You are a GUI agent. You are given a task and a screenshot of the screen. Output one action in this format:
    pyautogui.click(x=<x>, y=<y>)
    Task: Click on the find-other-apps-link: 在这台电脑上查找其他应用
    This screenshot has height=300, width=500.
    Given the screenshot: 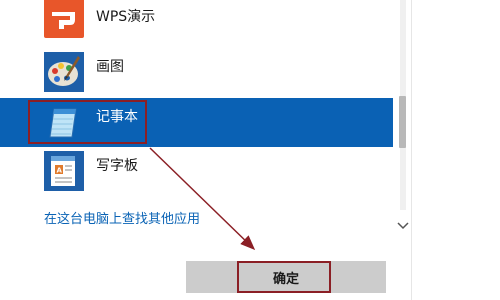 What is the action you would take?
    pyautogui.click(x=122, y=217)
    